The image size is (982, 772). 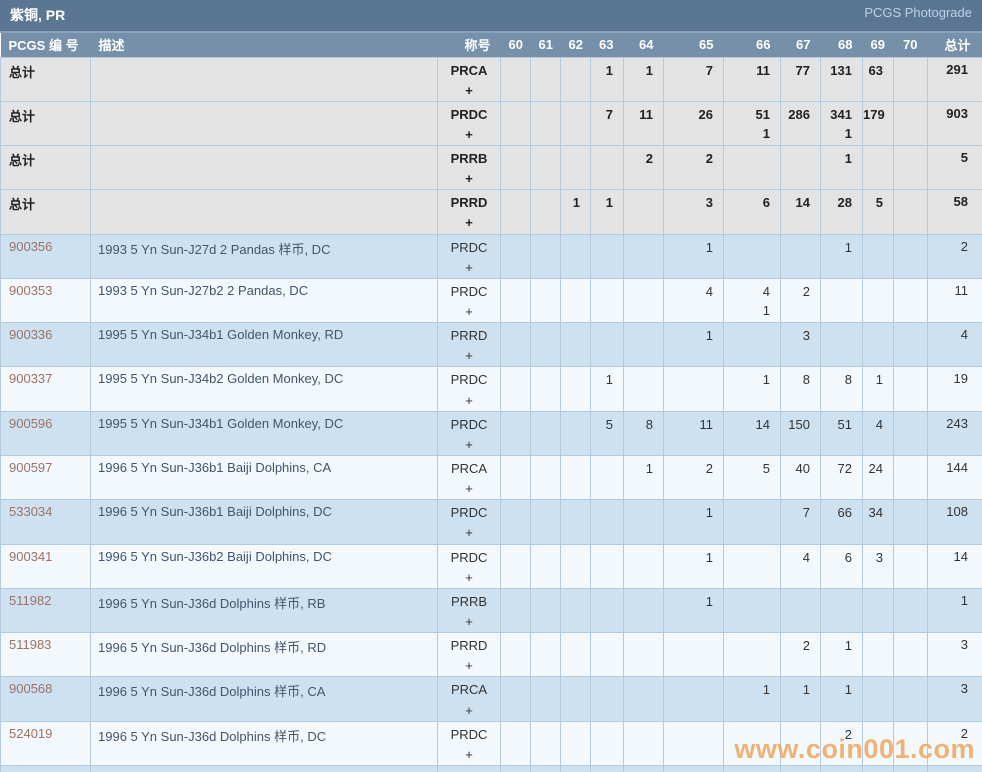 I want to click on row-total-cell: 243, so click(x=954, y=433).